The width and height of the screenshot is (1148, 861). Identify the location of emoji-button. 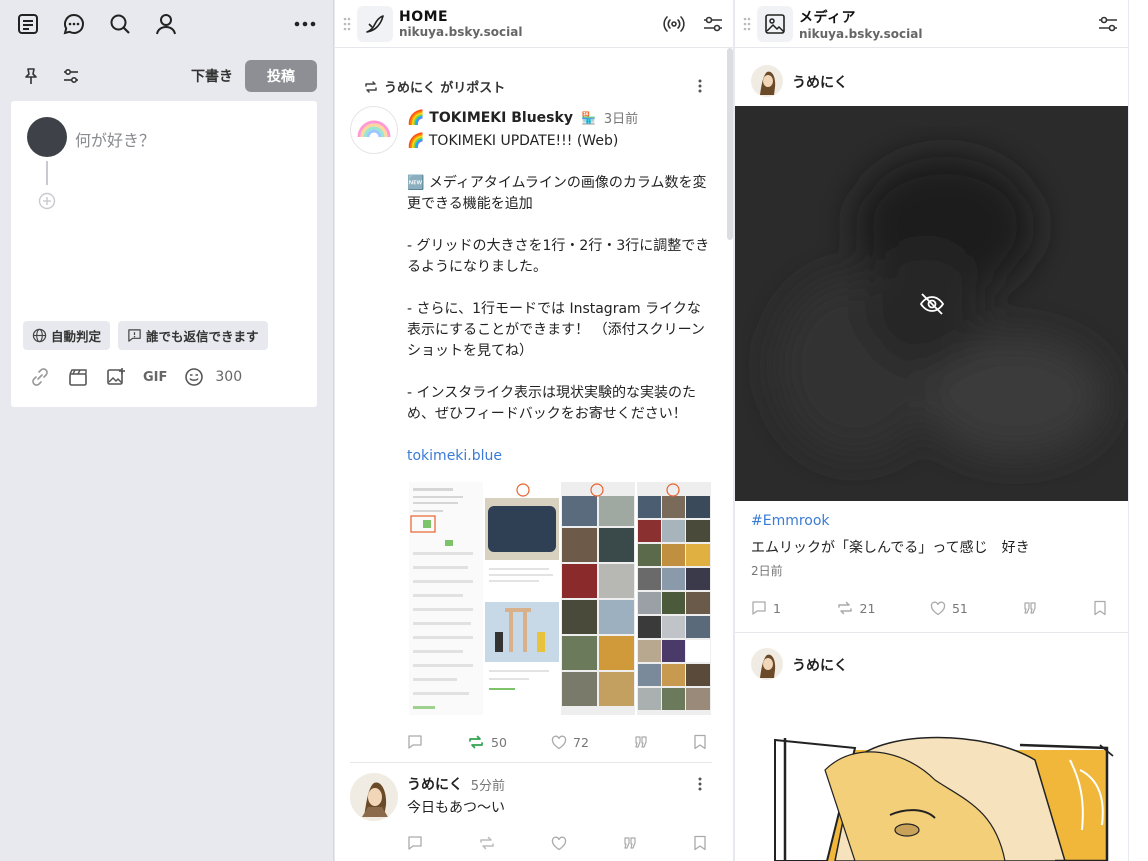
(194, 377).